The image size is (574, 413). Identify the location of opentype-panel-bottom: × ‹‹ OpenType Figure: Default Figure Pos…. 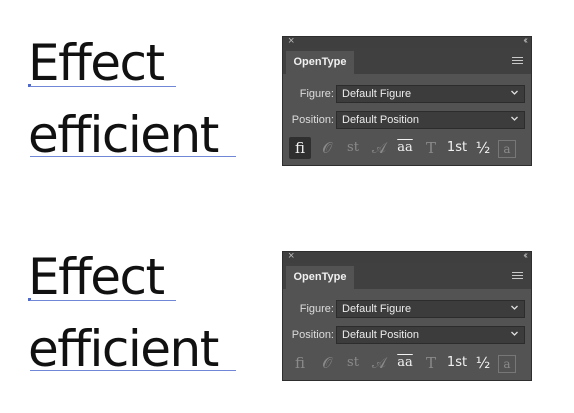
(407, 315).